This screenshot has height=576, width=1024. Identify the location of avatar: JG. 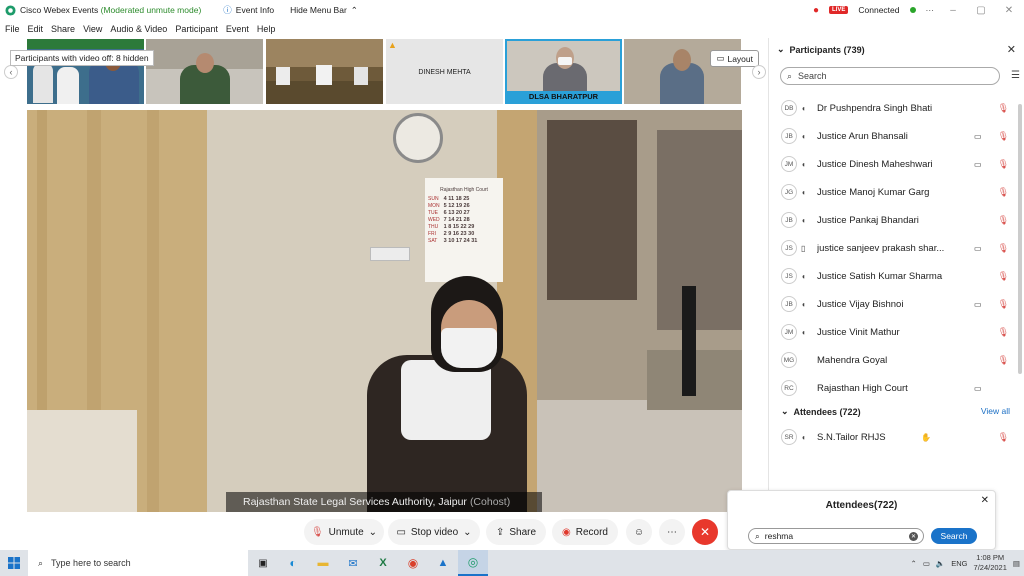
(789, 192).